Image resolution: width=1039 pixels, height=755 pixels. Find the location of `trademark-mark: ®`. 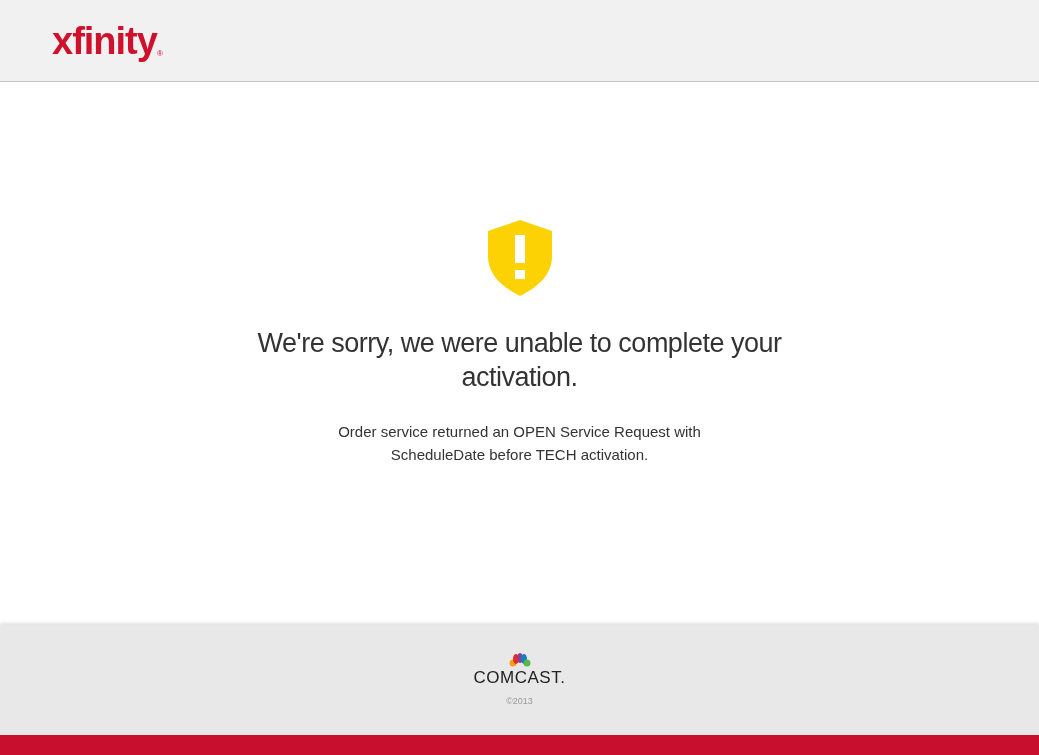

trademark-mark: ® is located at coordinates (159, 53).